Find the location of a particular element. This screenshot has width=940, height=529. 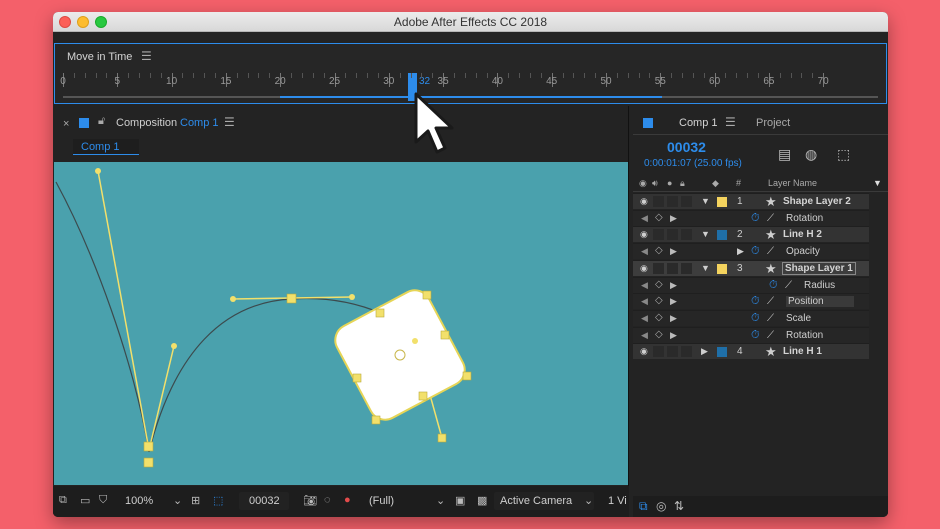

comp-subtab: Comp 1 is located at coordinates (106, 147).